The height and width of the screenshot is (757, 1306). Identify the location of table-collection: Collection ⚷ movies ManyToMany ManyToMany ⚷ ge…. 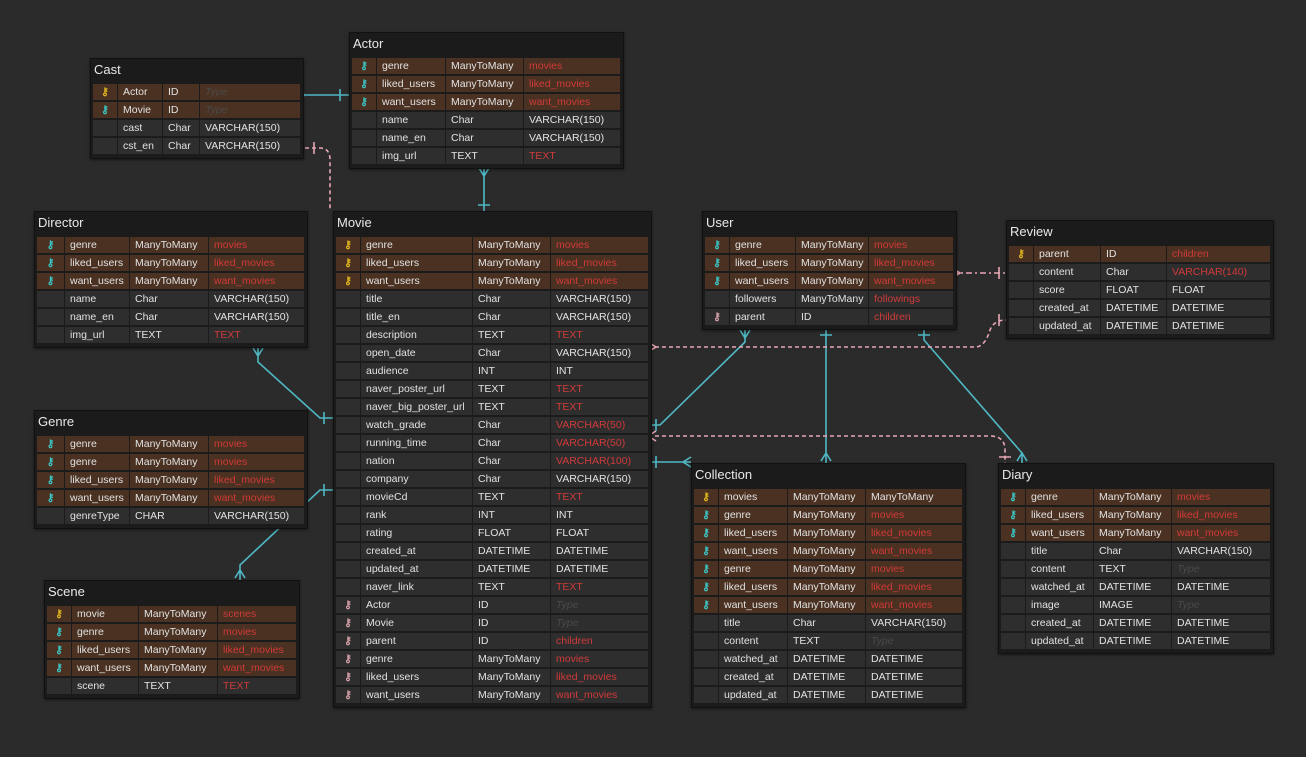
(828, 585).